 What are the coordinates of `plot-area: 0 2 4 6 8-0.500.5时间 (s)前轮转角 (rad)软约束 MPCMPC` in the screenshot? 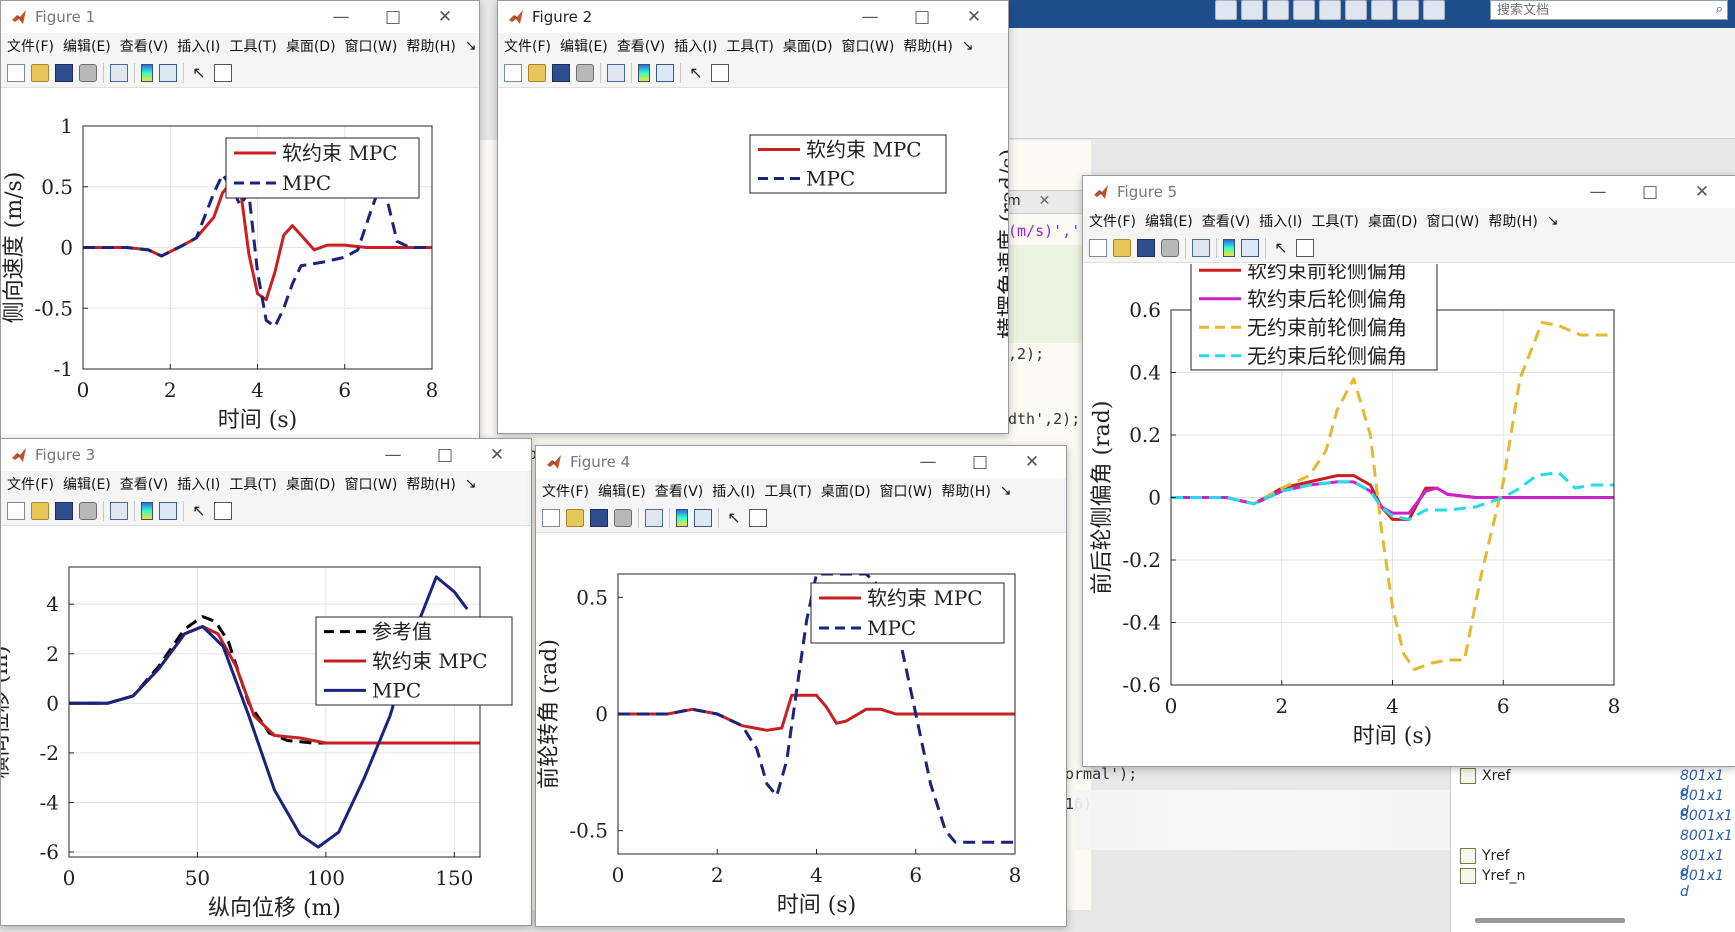 It's located at (801, 730).